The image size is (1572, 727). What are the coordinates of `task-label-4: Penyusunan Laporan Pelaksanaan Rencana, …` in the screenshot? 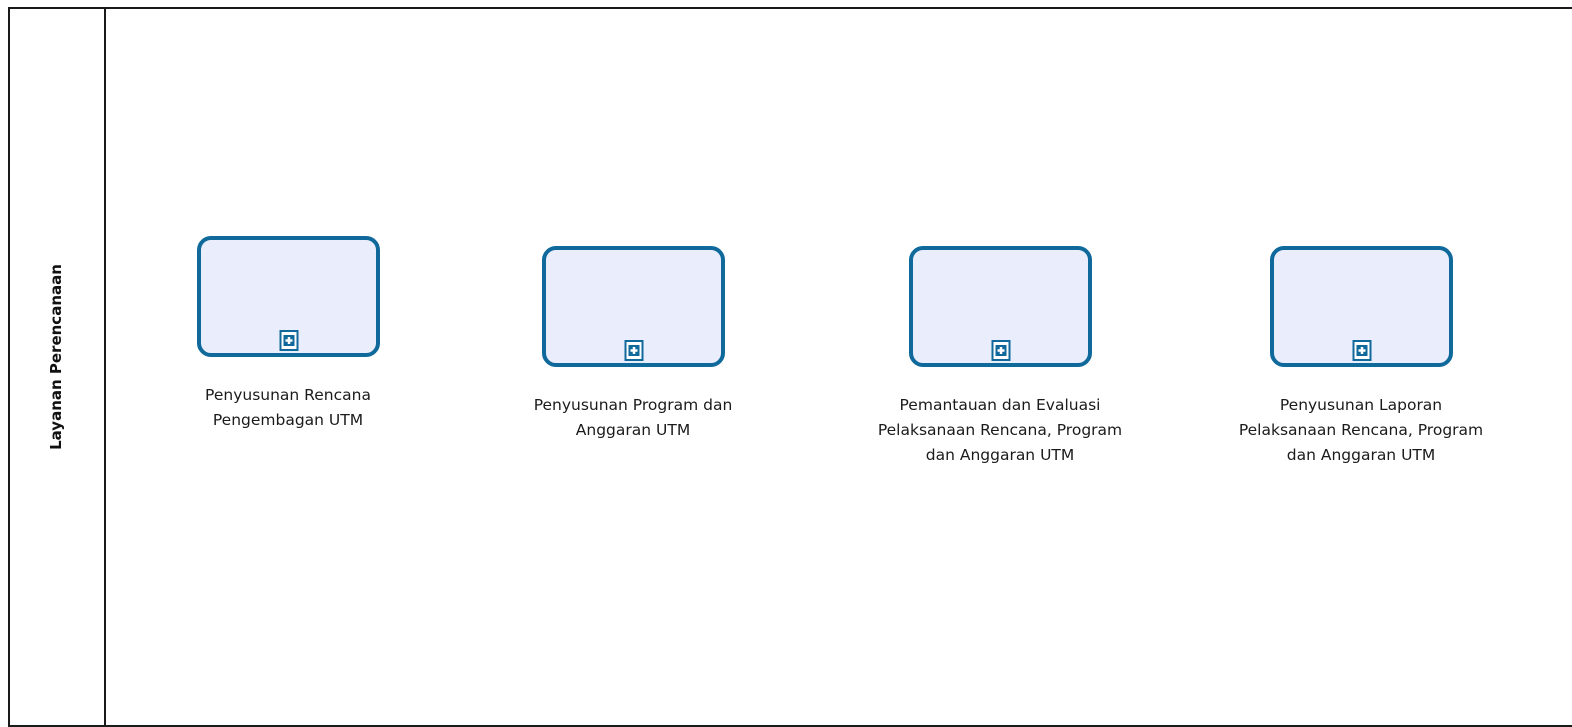 It's located at (1361, 430).